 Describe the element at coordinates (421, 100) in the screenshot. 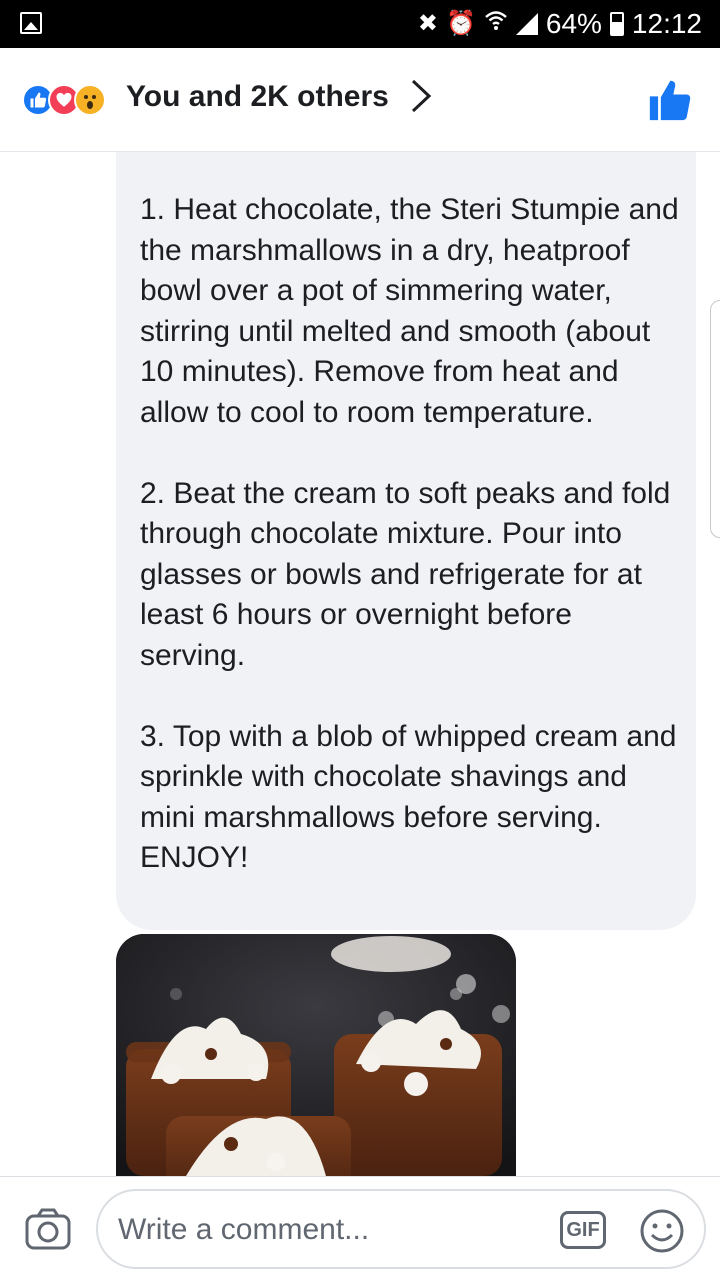

I see `chevron-right-icon` at that location.